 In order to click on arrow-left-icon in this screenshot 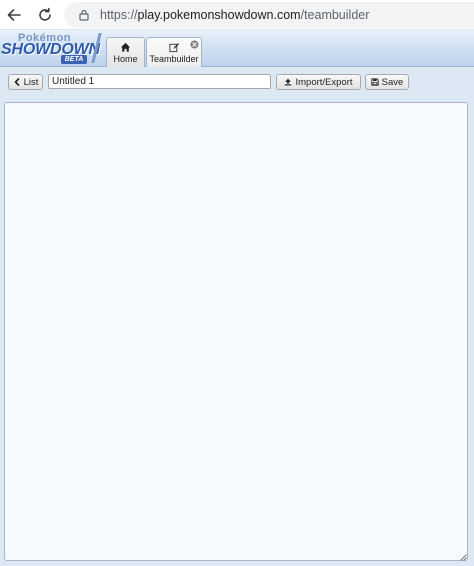, I will do `click(14, 15)`.